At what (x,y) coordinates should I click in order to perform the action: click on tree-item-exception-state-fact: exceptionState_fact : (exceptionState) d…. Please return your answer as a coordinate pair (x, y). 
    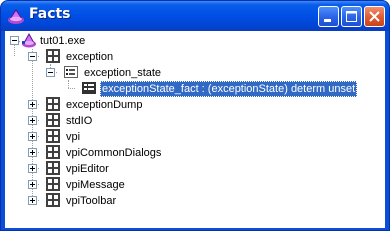
    Looking at the image, I should click on (229, 89).